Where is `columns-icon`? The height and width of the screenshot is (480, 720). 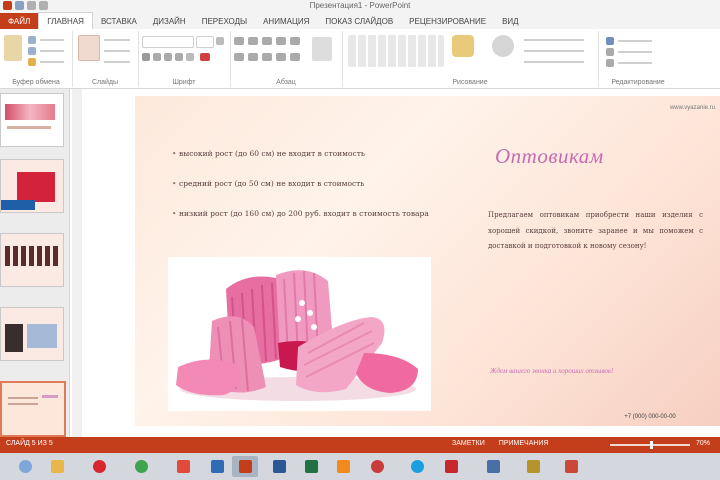
columns-icon is located at coordinates (295, 57).